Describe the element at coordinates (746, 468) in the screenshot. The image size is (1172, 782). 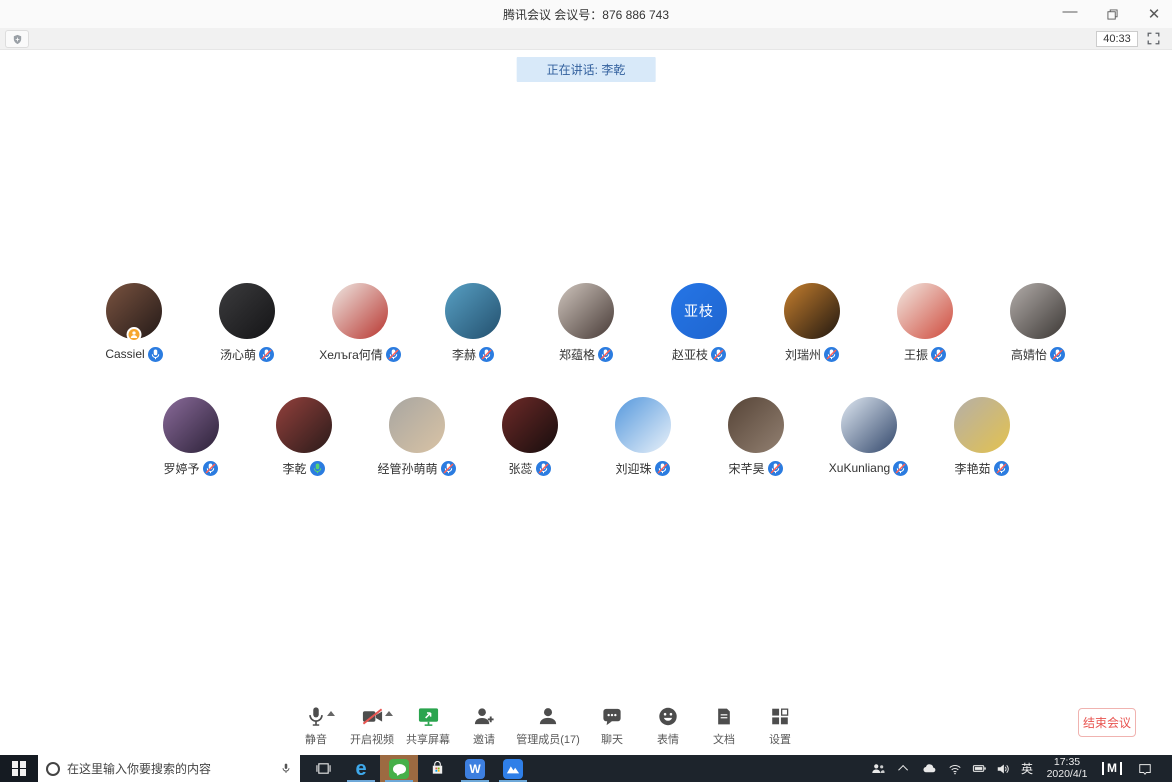
I see `participant-name: 宋芊昊` at that location.